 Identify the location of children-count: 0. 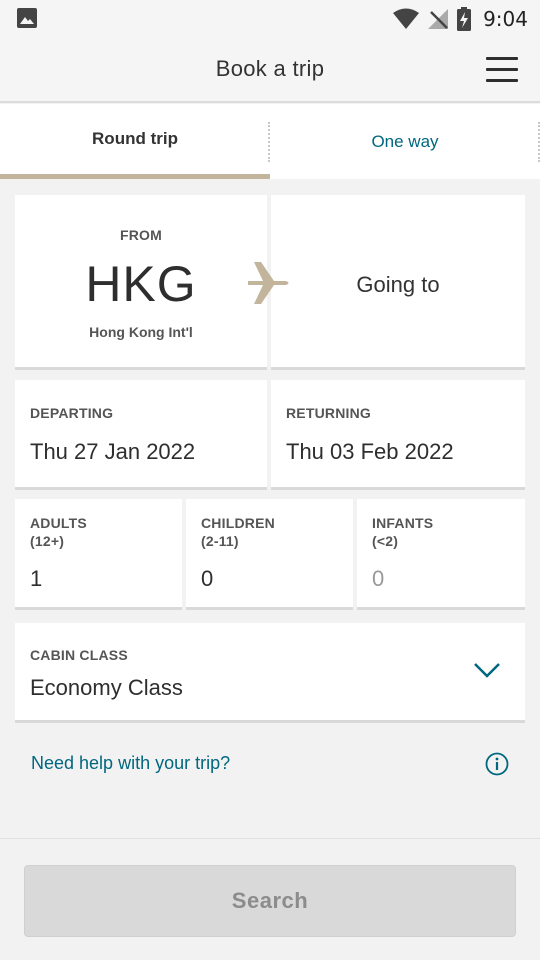
(207, 578).